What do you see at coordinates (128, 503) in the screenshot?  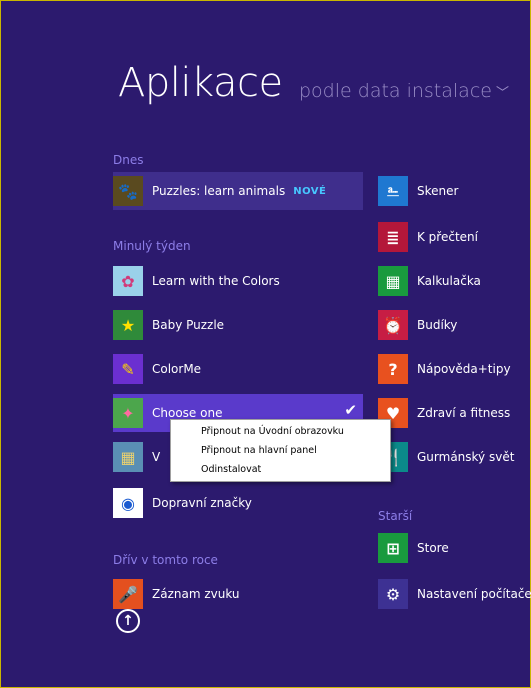 I see `traffic-sign-icon: ◉` at bounding box center [128, 503].